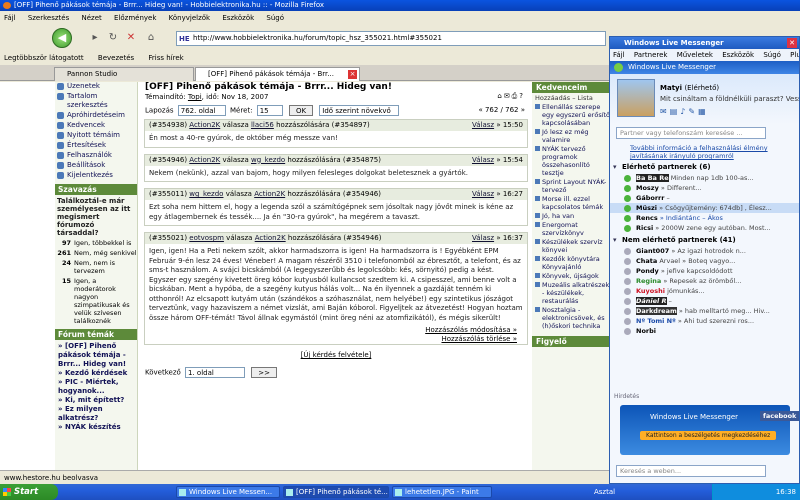 The height and width of the screenshot is (500, 800). Describe the element at coordinates (165, 58) in the screenshot. I see `bookmark-latest-news: Friss hírek` at that location.